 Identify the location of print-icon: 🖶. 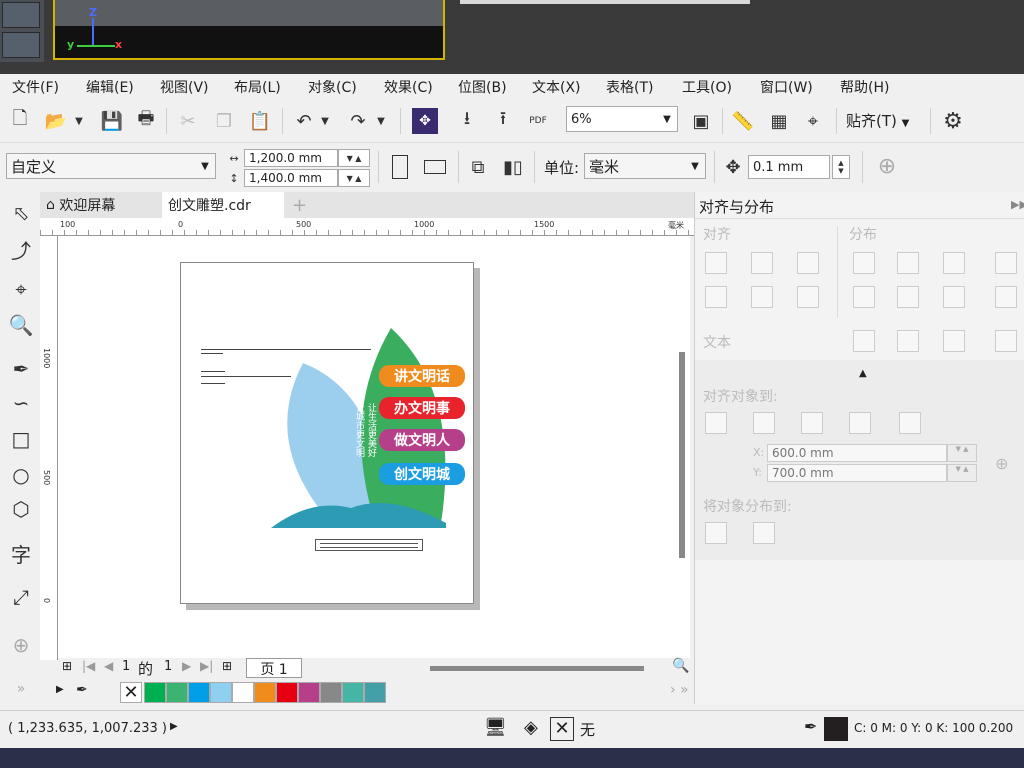
(146, 121).